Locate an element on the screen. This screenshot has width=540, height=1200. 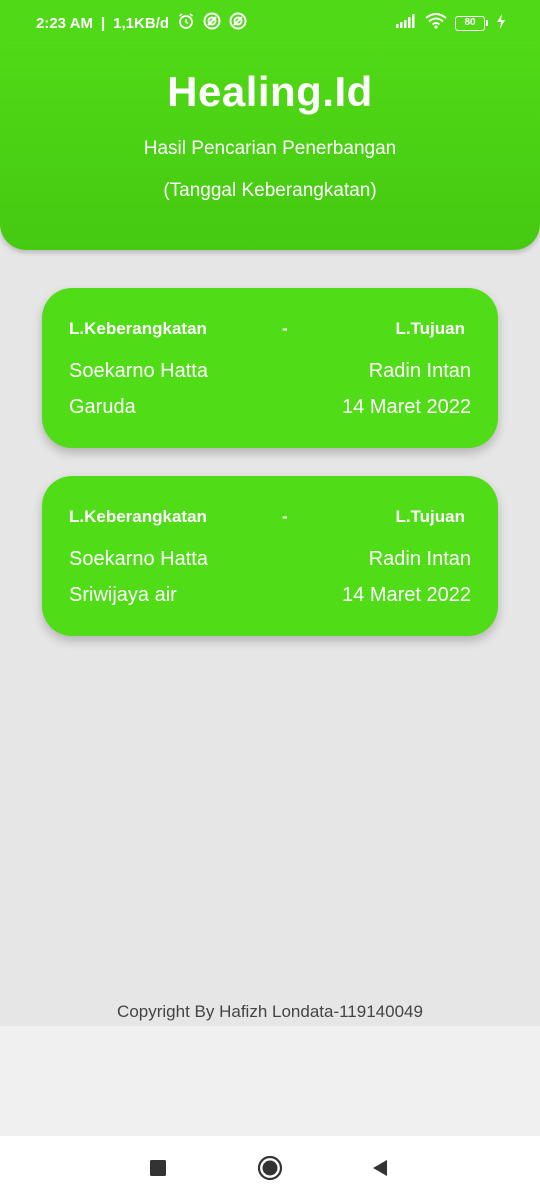
network-speed: 1,1KB/d is located at coordinates (141, 23).